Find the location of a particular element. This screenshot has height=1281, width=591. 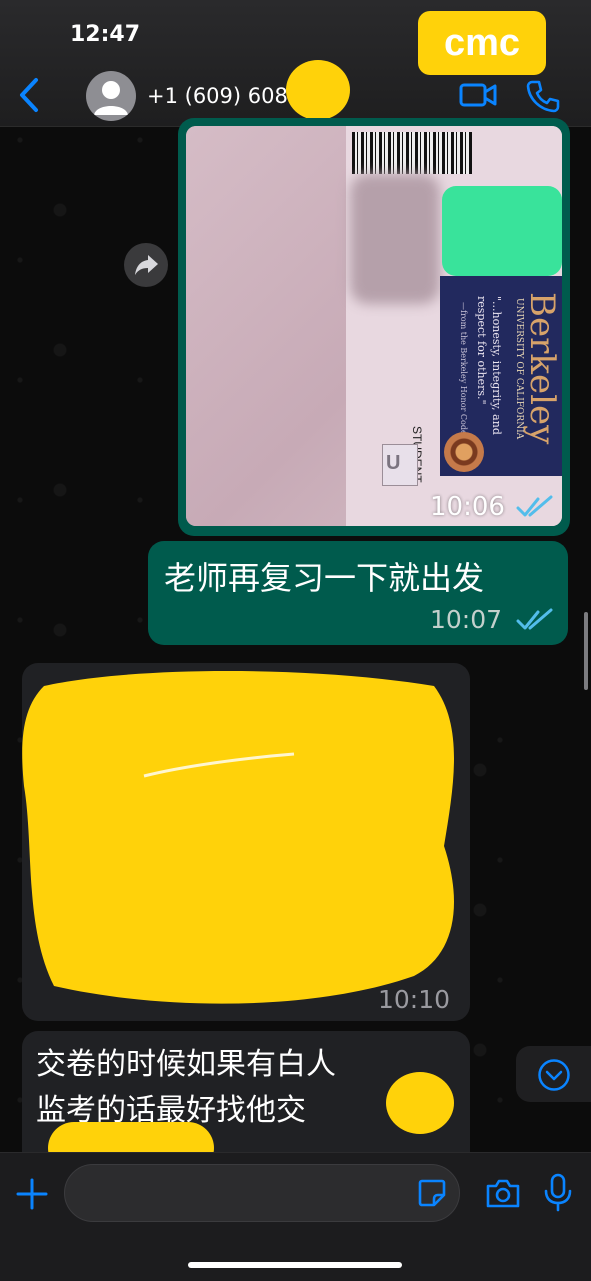

microphone-icon is located at coordinates (558, 1192).